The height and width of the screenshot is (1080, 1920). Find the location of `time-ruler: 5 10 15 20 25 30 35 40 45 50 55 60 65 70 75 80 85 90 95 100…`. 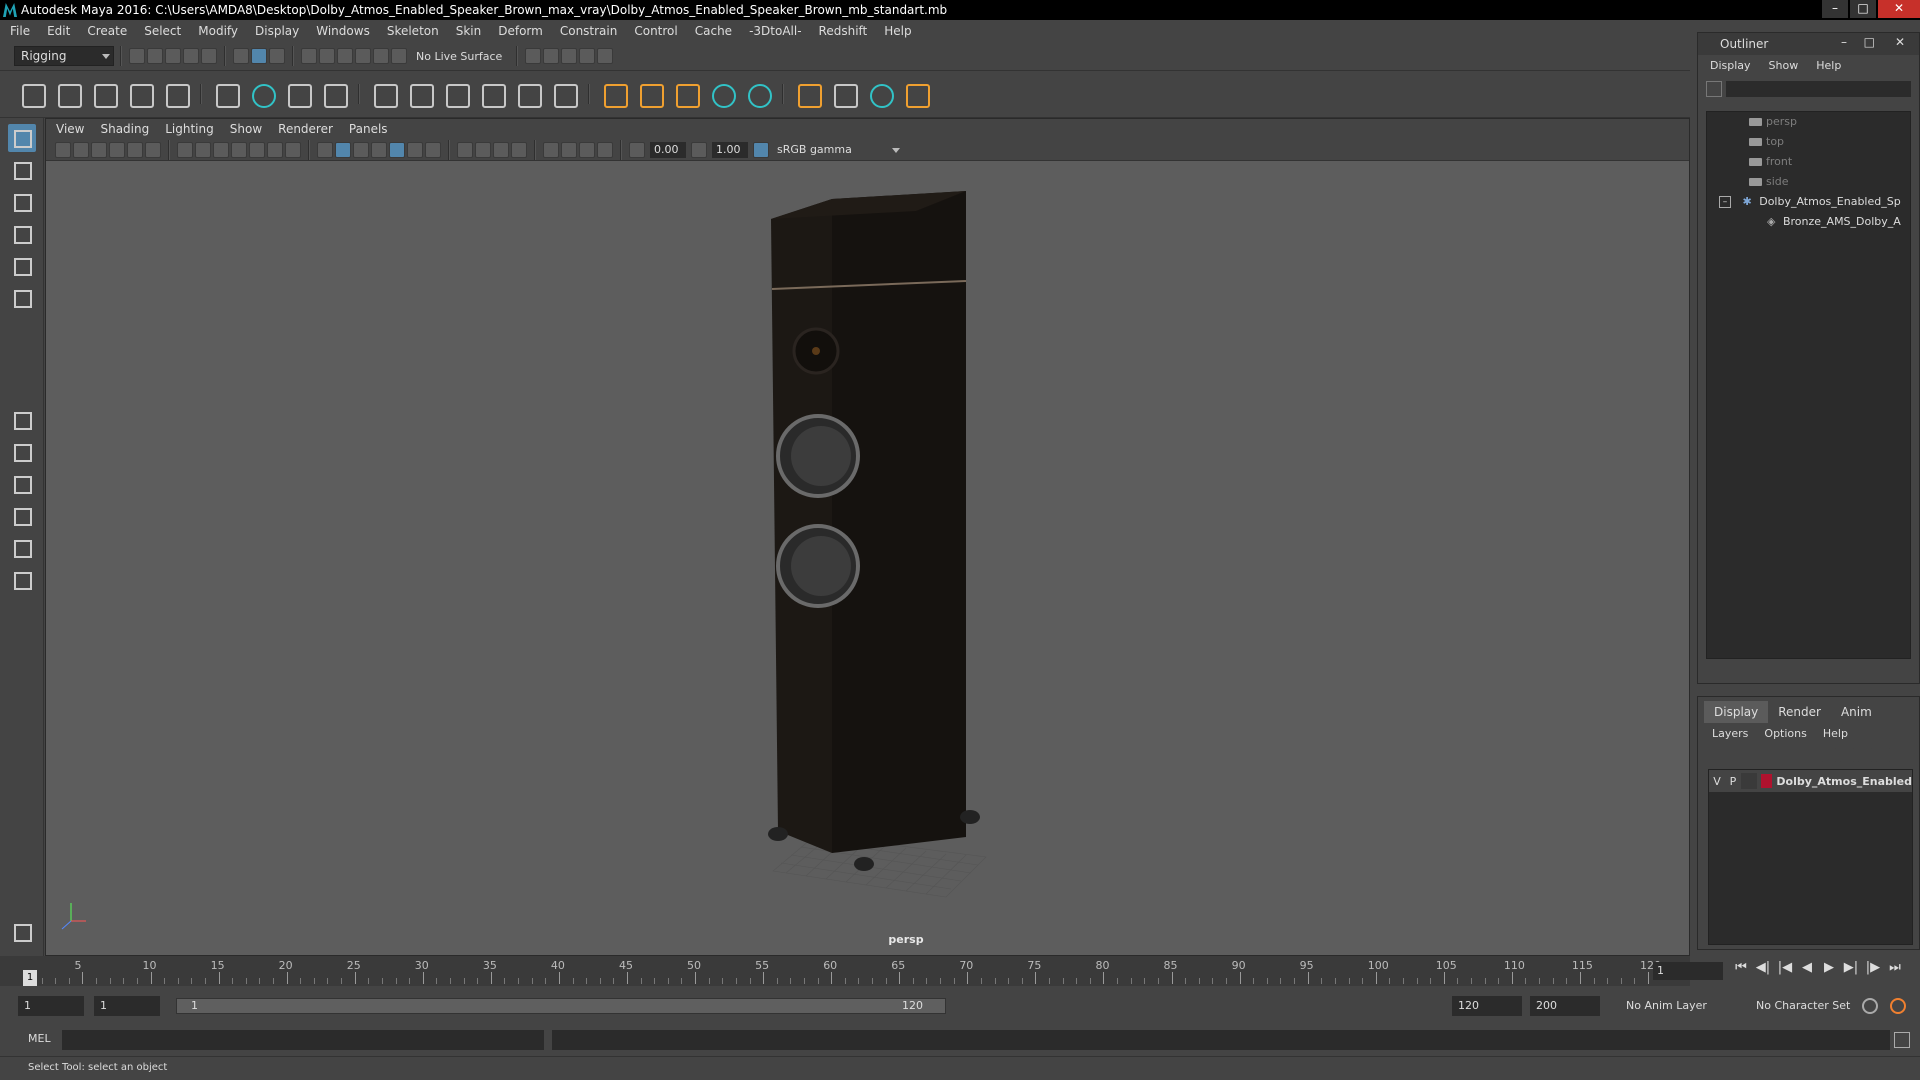

time-ruler: 5 10 15 20 25 30 35 40 45 50 55 60 65 70 75 80 85 90 95 100… is located at coordinates (844, 971).